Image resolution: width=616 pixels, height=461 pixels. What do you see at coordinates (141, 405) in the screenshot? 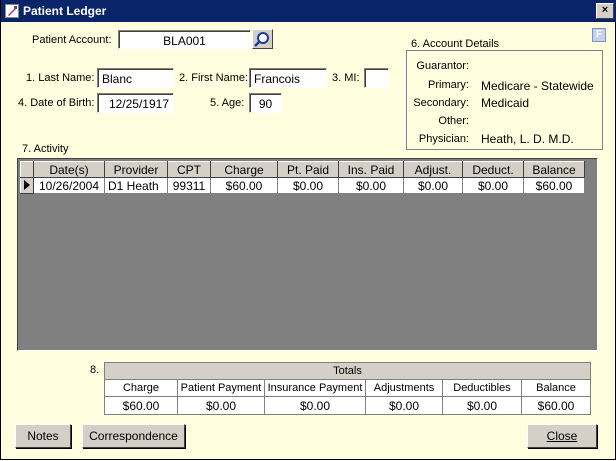
I see `total-charge: $60.00` at bounding box center [141, 405].